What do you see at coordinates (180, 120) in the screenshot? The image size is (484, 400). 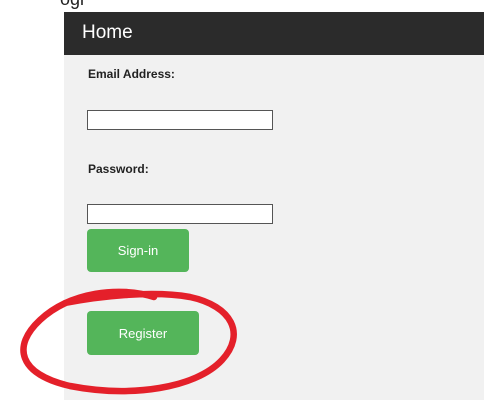 I see `email-field` at bounding box center [180, 120].